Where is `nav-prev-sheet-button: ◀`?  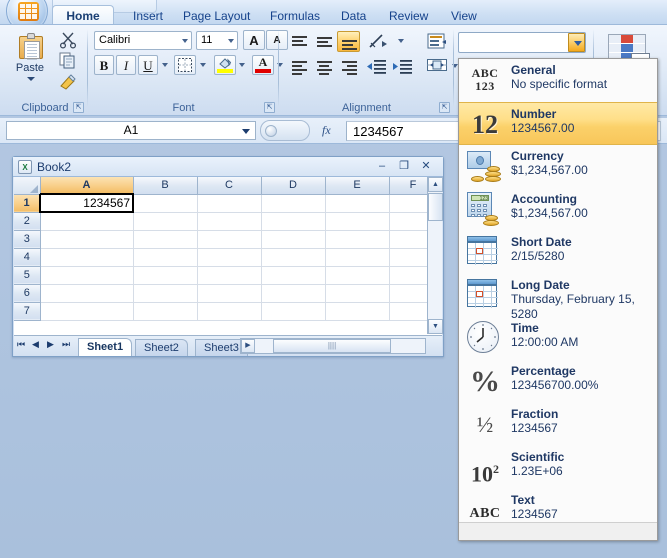 nav-prev-sheet-button: ◀ is located at coordinates (35, 344).